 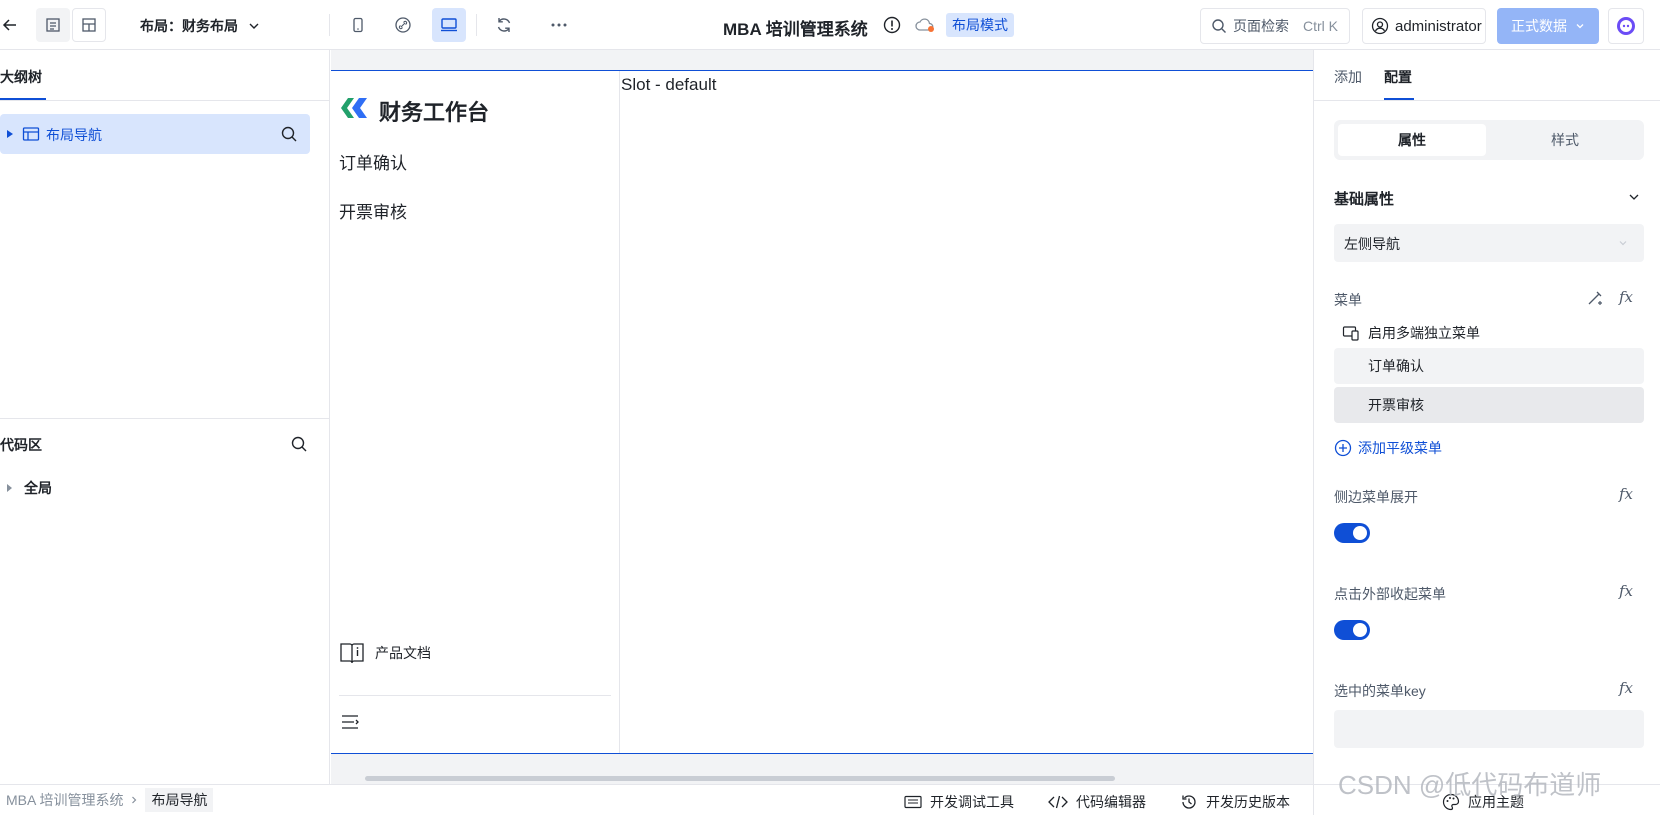 I want to click on preview-nav-item: 开票审核, so click(x=373, y=210).